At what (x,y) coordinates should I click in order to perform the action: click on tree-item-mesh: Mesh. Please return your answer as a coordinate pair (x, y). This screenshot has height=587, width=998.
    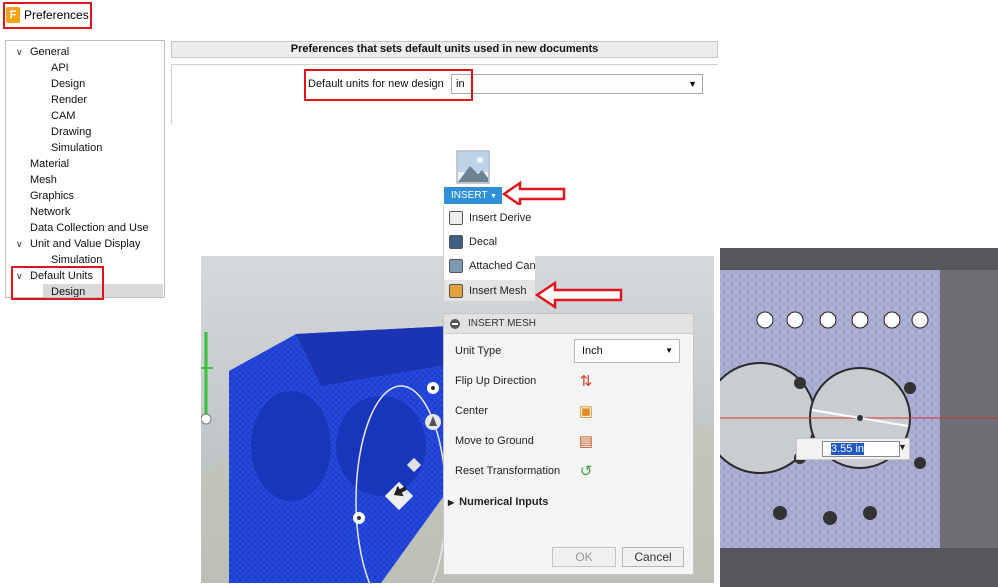
    Looking at the image, I should click on (43, 180).